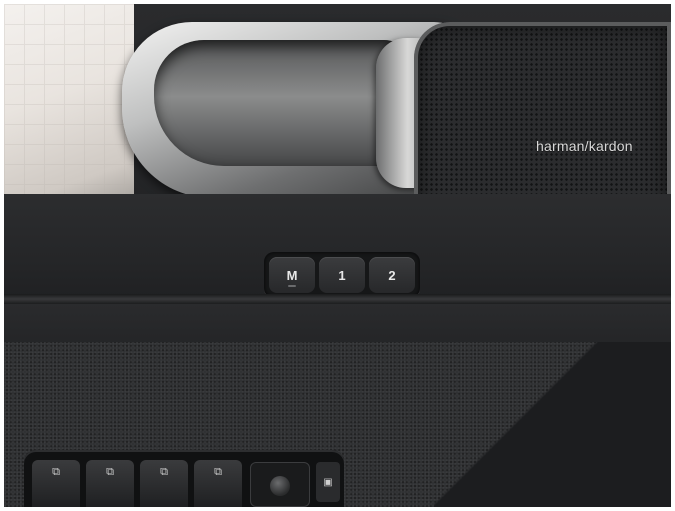 This screenshot has height=511, width=675. Describe the element at coordinates (284, 103) in the screenshot. I see `door-handle-cavity` at that location.